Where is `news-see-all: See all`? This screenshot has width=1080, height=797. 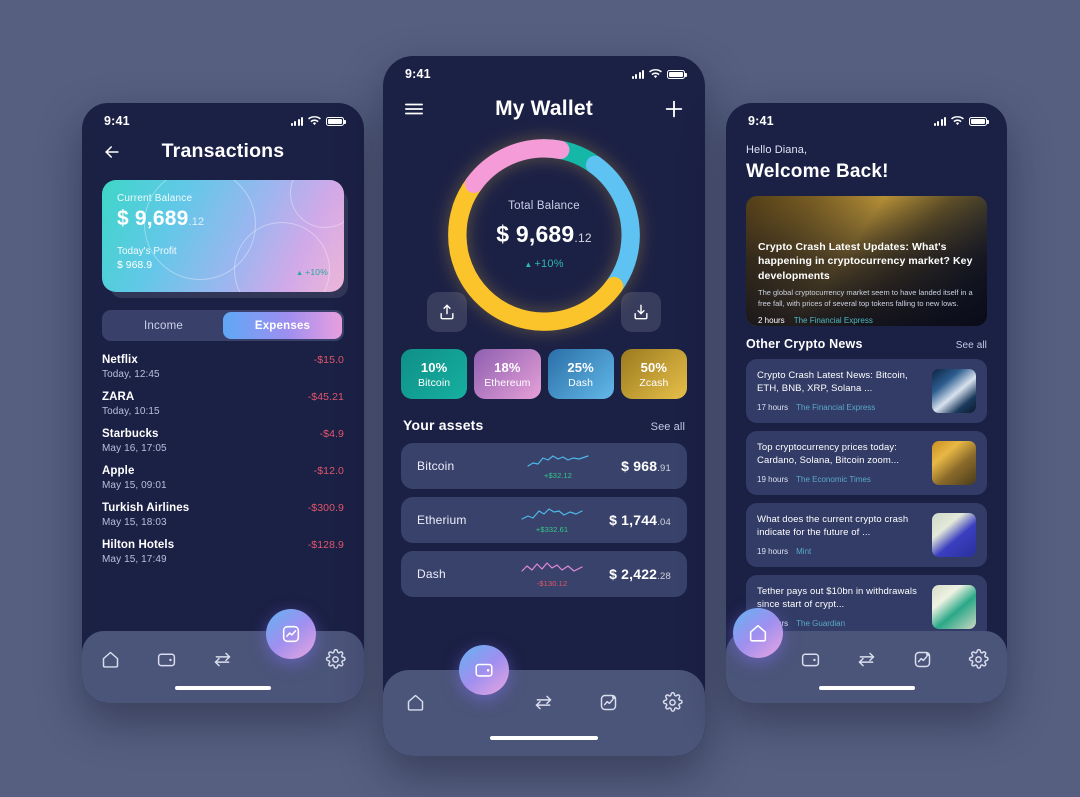 news-see-all: See all is located at coordinates (971, 345).